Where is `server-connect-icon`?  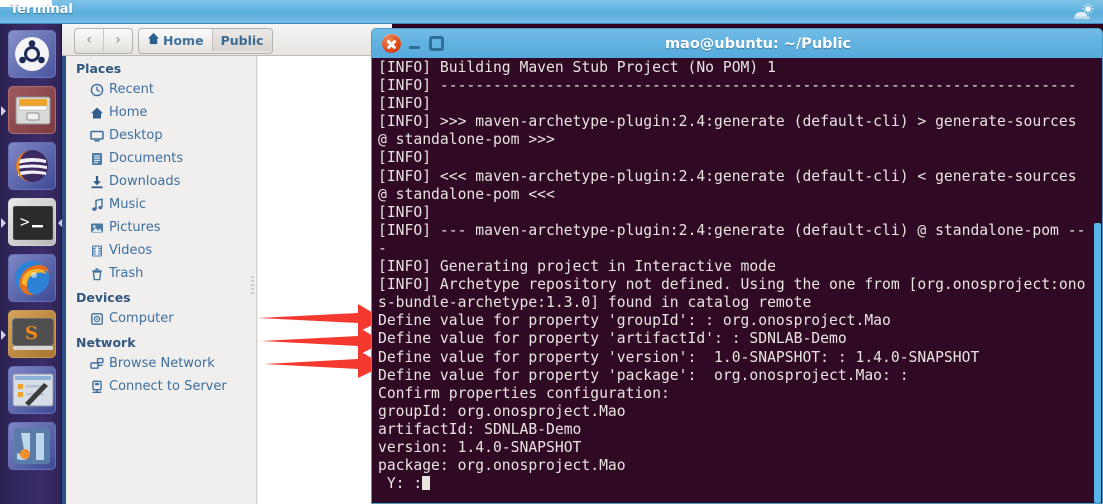 server-connect-icon is located at coordinates (97, 387).